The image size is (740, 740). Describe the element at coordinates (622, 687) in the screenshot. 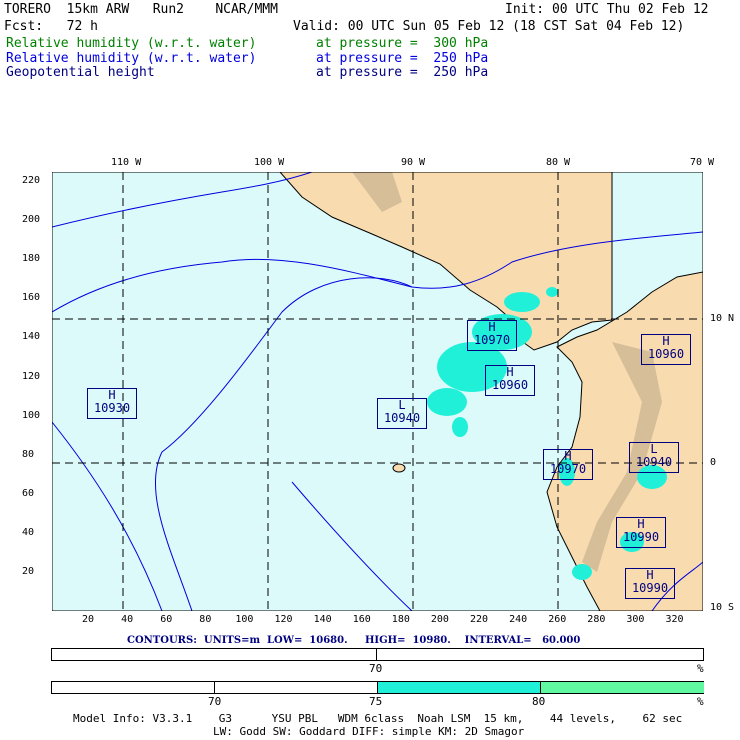

I see `colorbar-80-up` at that location.